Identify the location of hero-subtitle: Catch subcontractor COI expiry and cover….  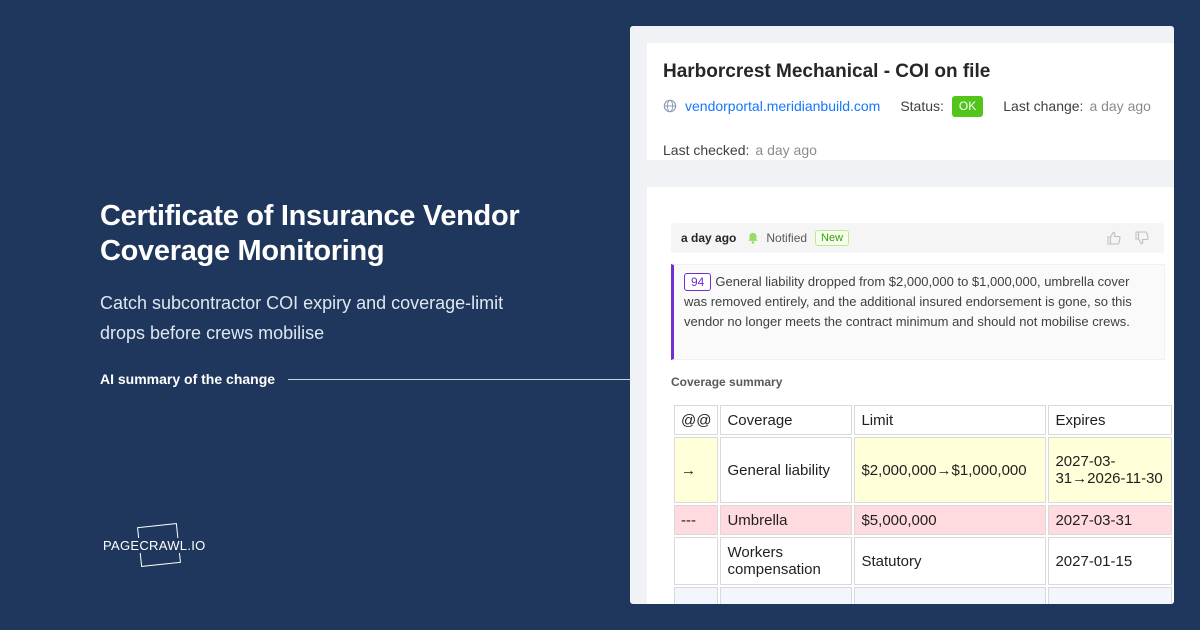
(302, 318).